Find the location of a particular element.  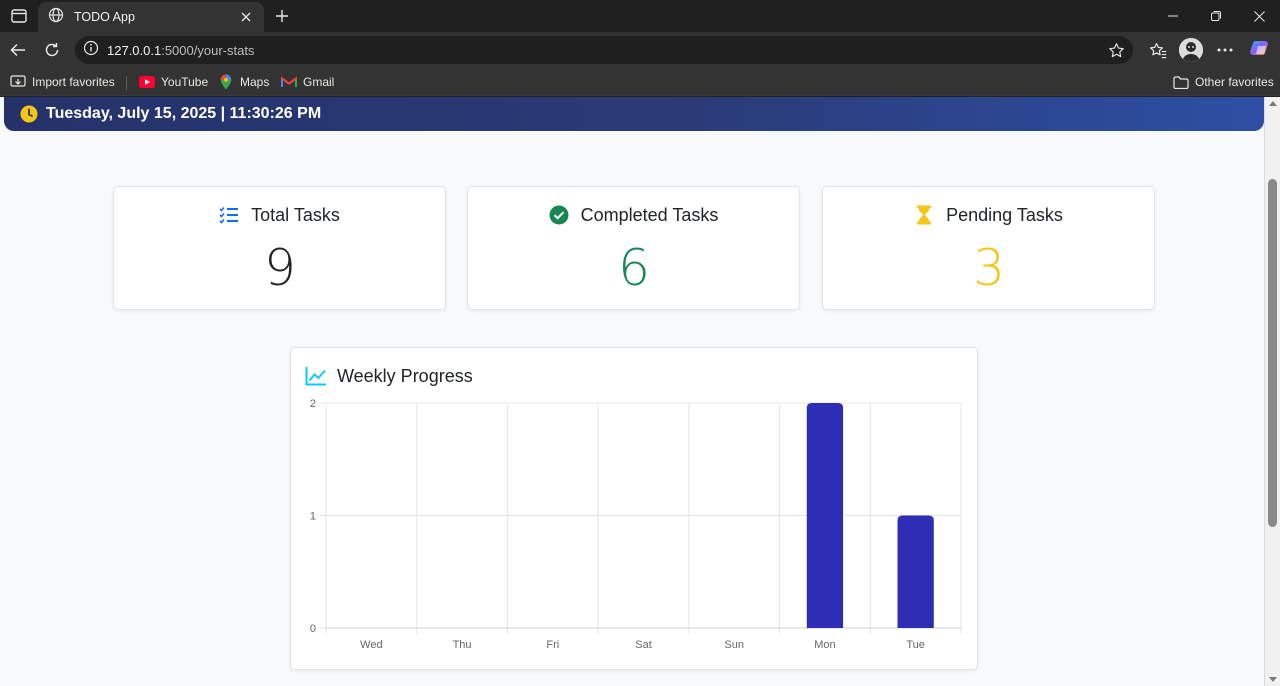

total-tasks-card: Total Tasks 9 is located at coordinates (279, 248).